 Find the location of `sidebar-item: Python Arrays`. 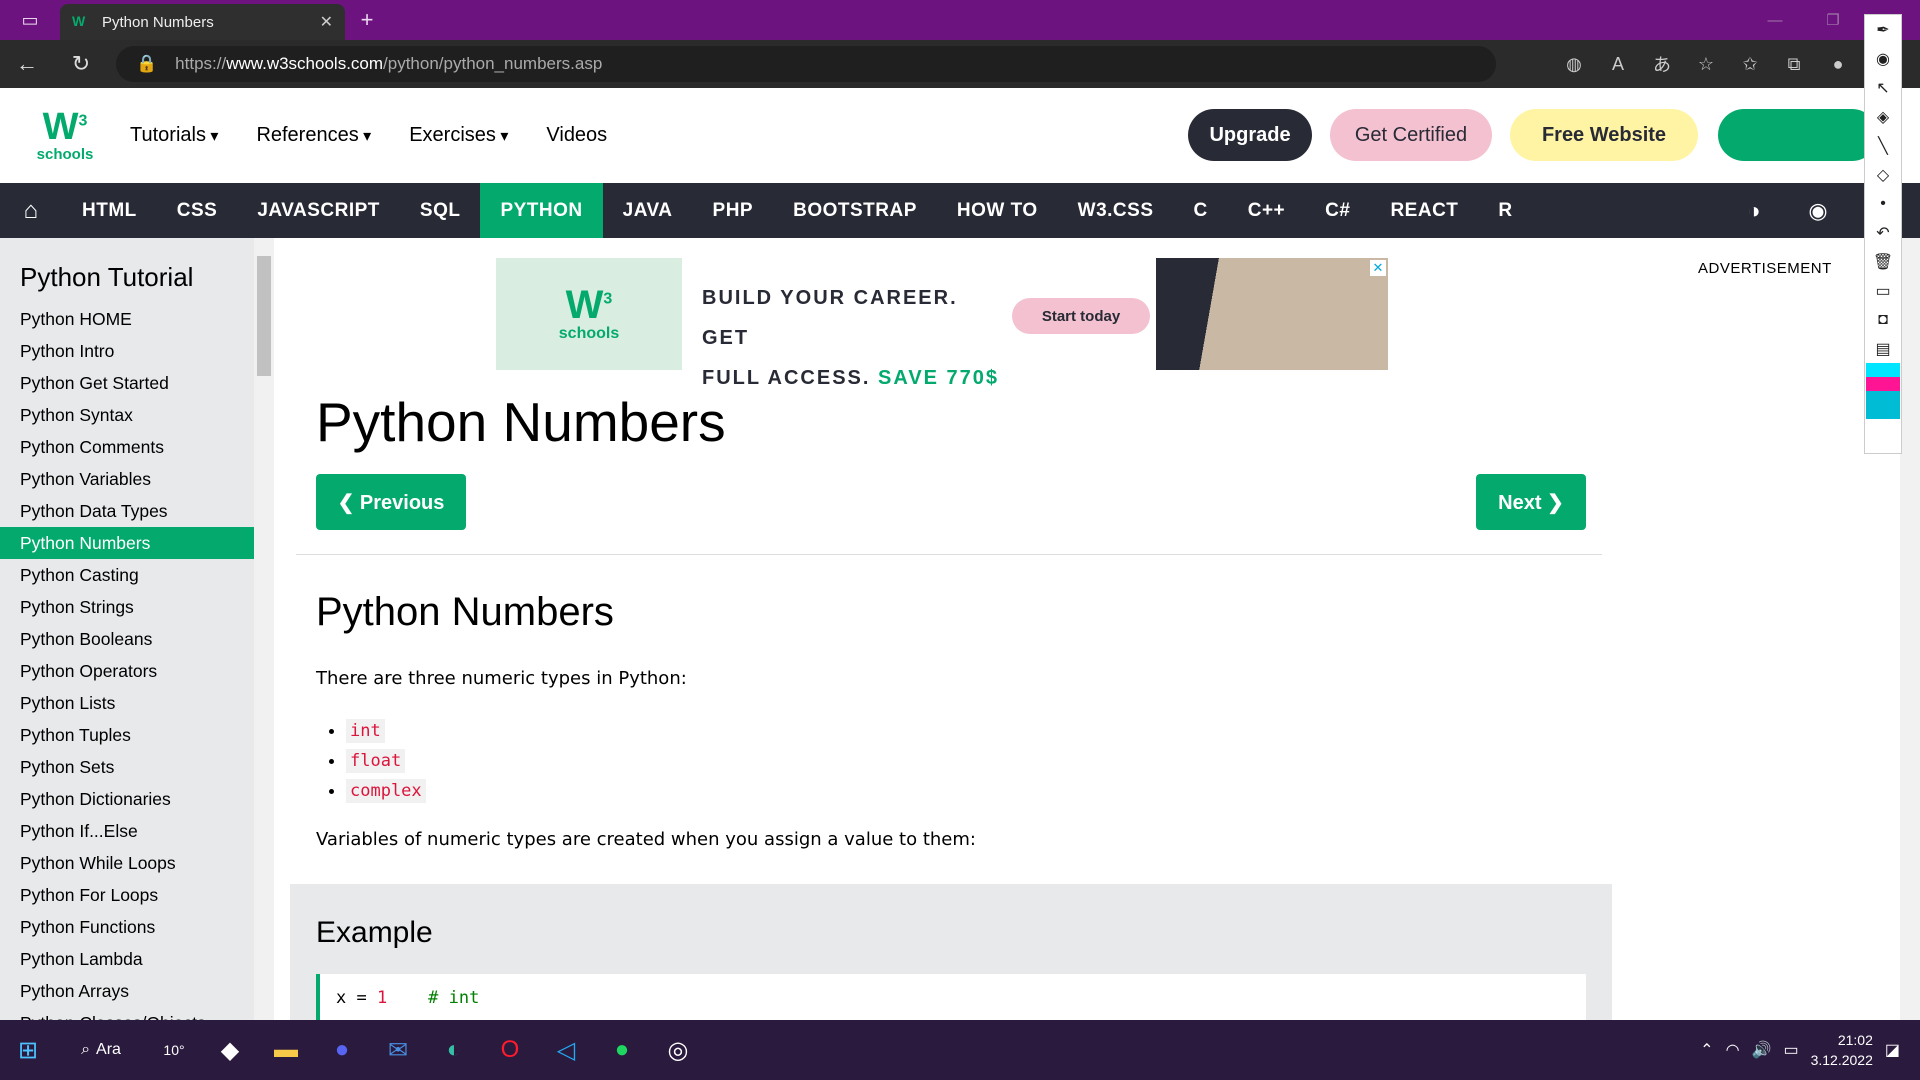

sidebar-item: Python Arrays is located at coordinates (127, 991).